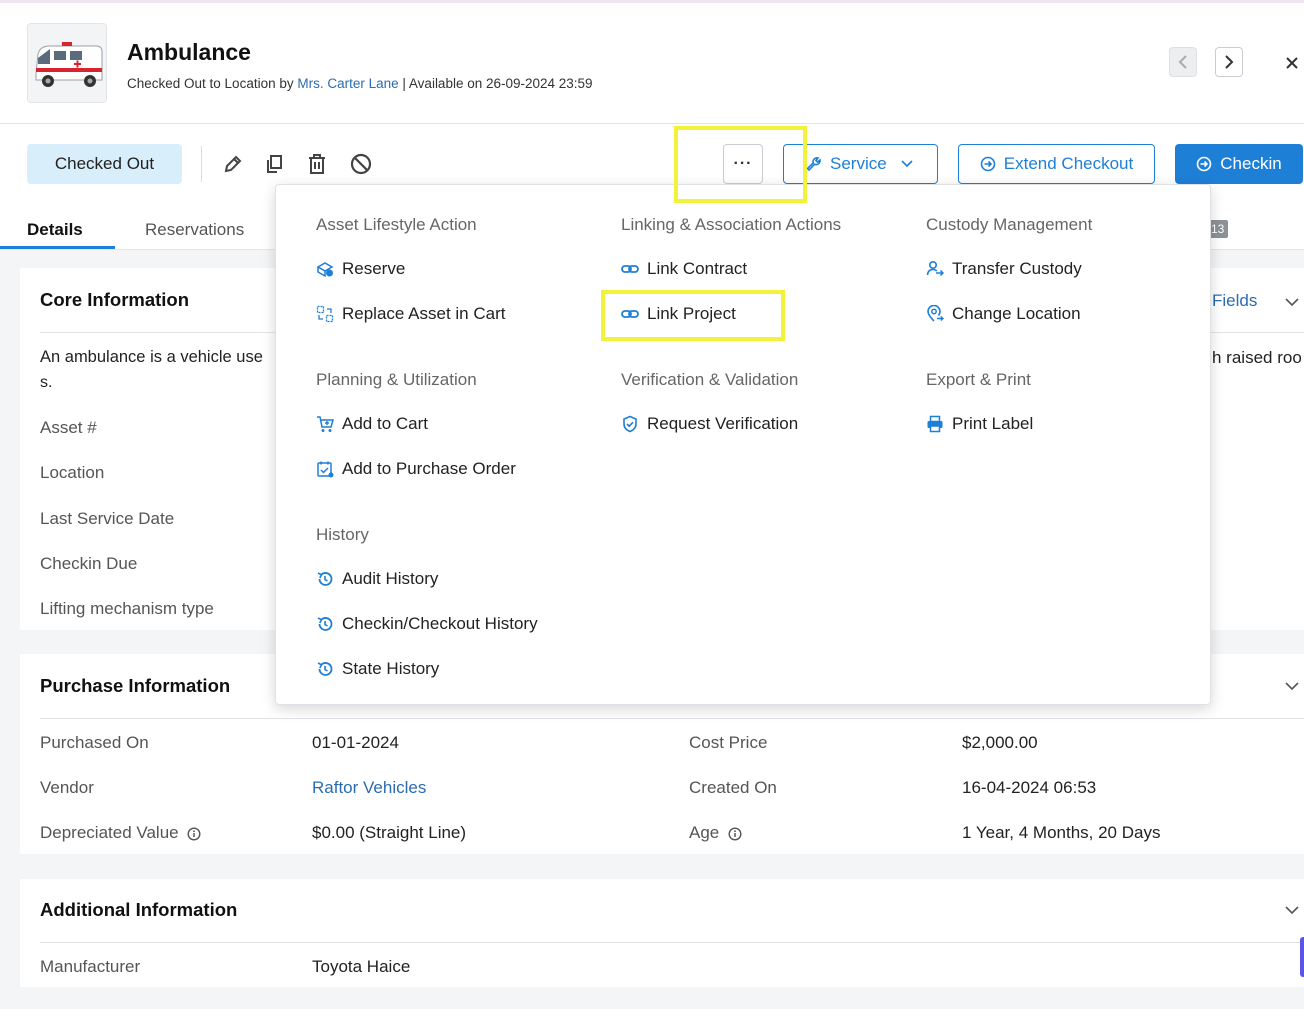 Image resolution: width=1304 pixels, height=1009 pixels. Describe the element at coordinates (1239, 164) in the screenshot. I see `checkin-button: Checkin` at that location.